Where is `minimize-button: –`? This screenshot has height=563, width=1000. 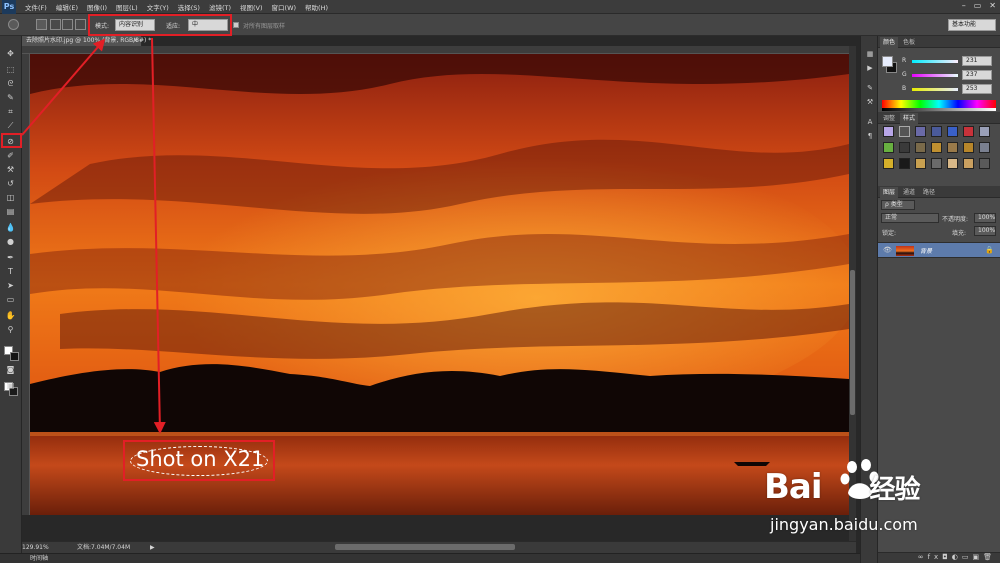 minimize-button: – is located at coordinates (964, 5).